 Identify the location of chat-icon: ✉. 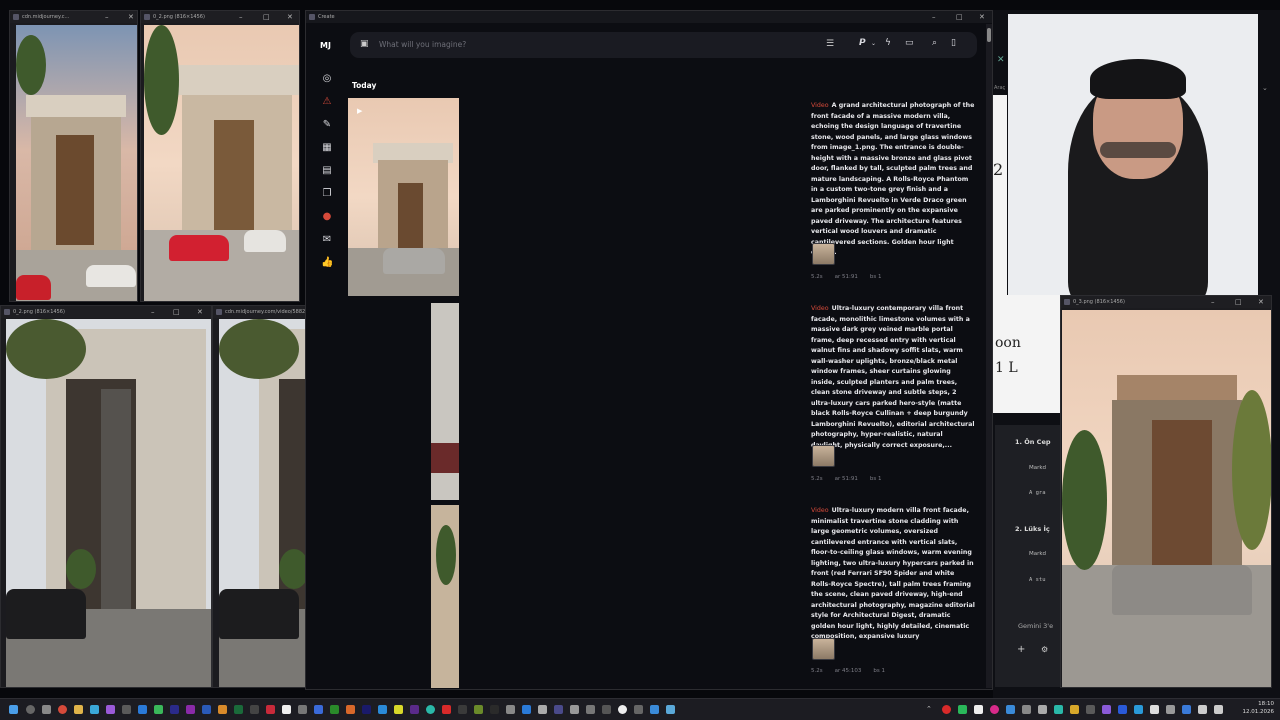
(327, 240).